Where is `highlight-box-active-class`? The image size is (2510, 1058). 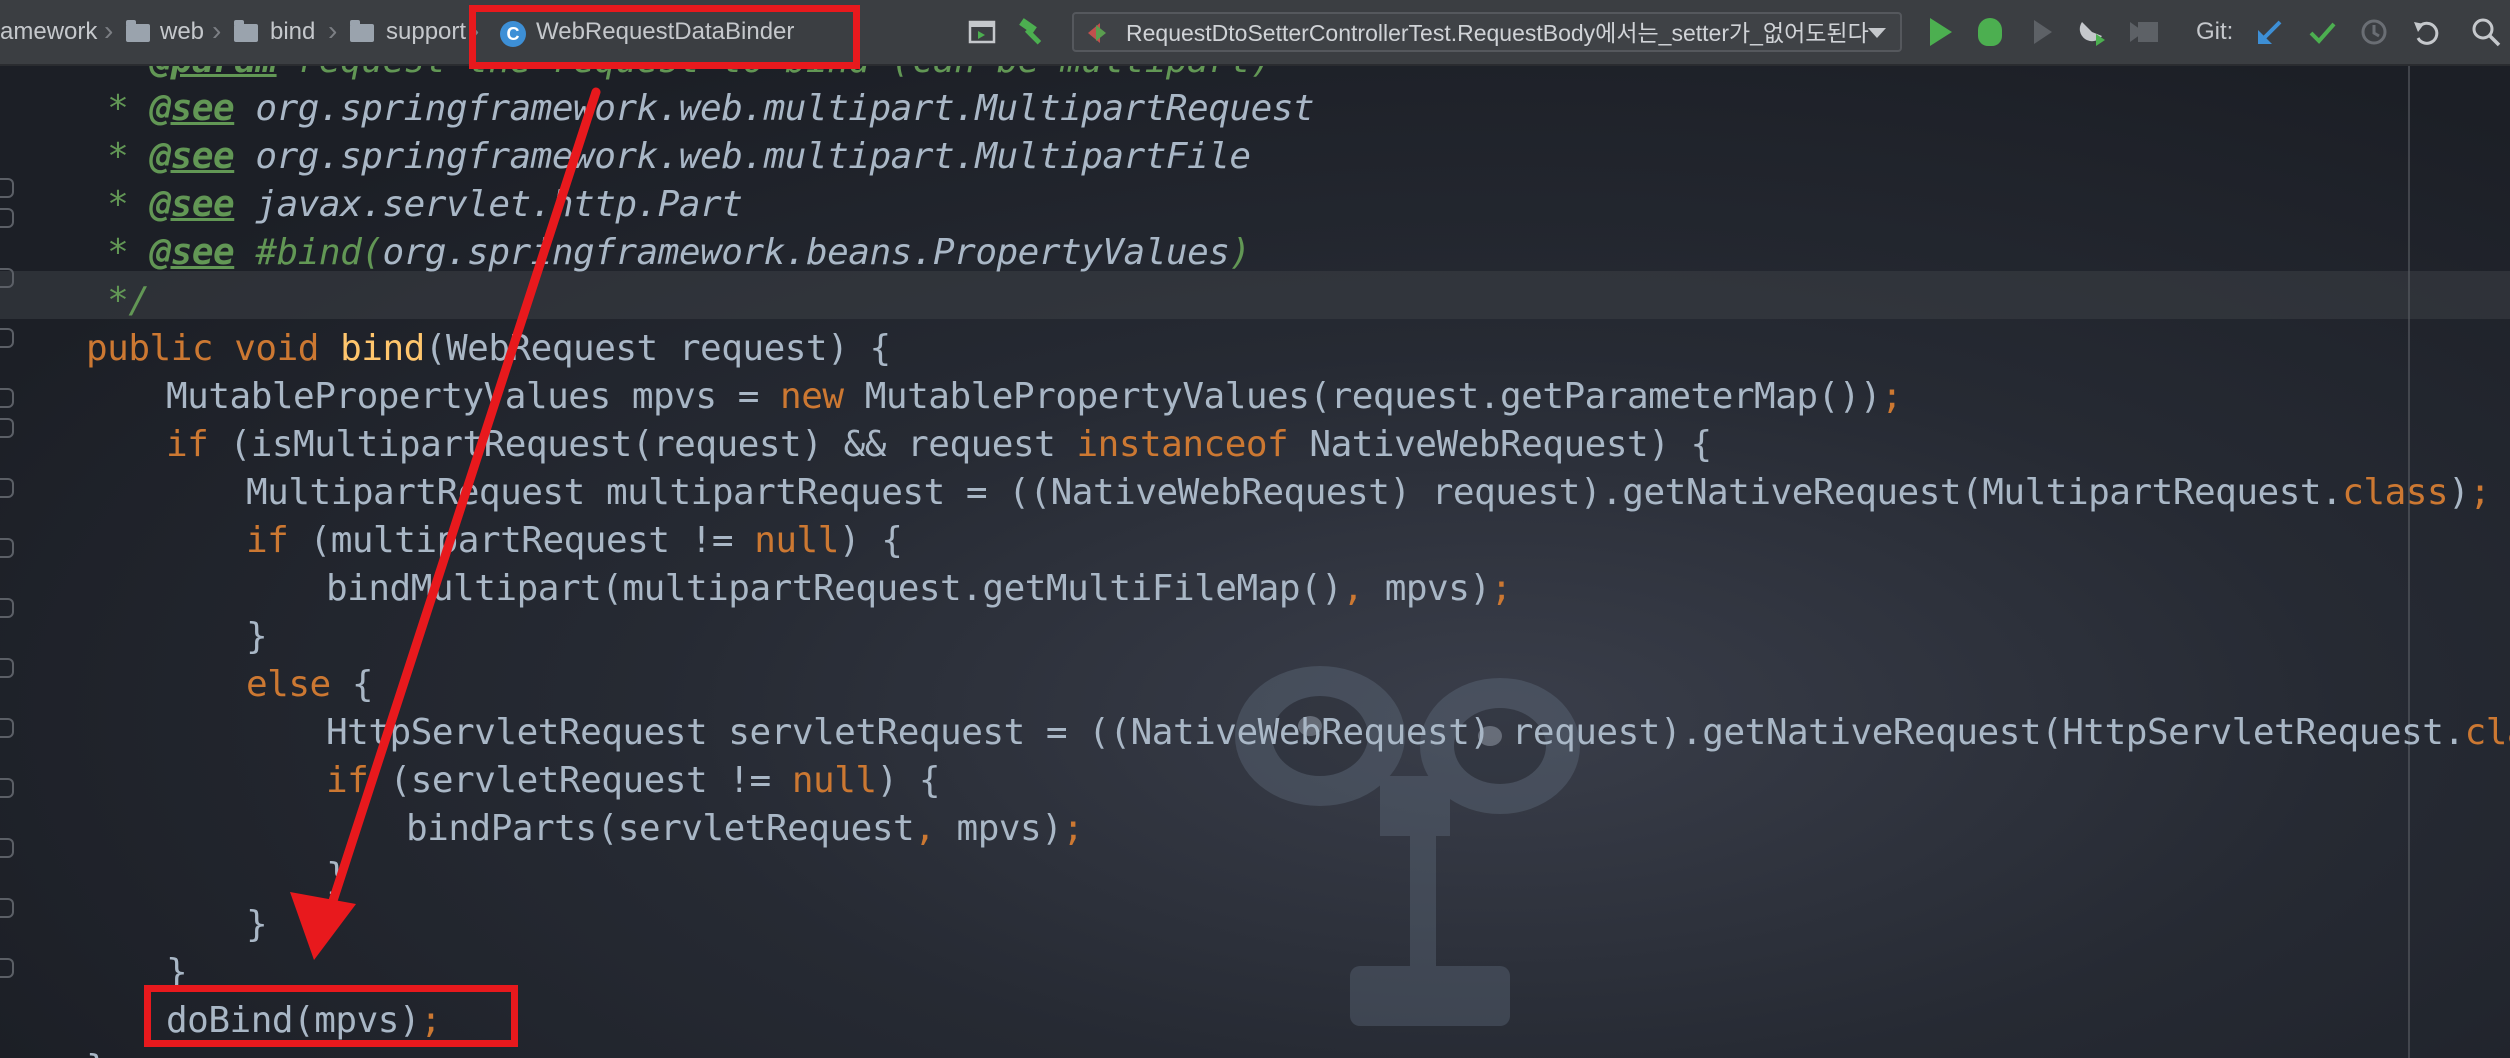
highlight-box-active-class is located at coordinates (664, 37).